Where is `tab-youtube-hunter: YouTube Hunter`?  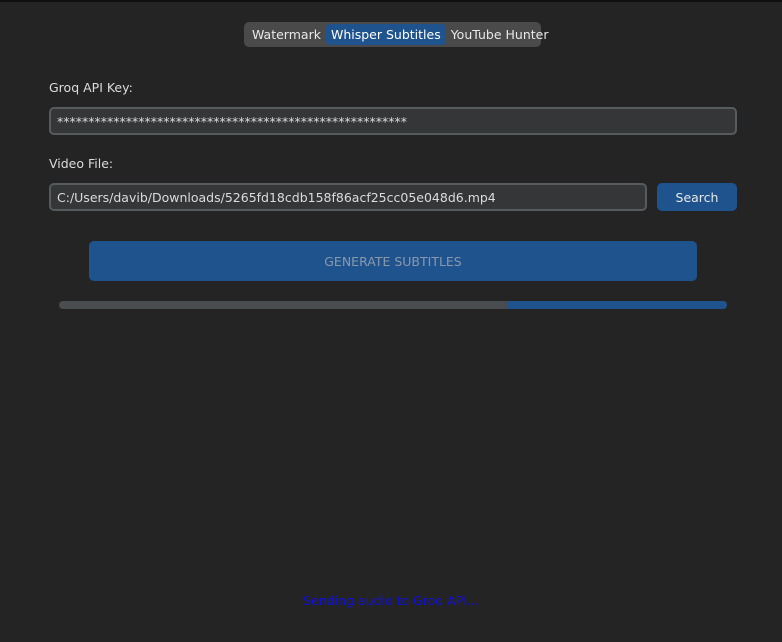
tab-youtube-hunter: YouTube Hunter is located at coordinates (500, 34).